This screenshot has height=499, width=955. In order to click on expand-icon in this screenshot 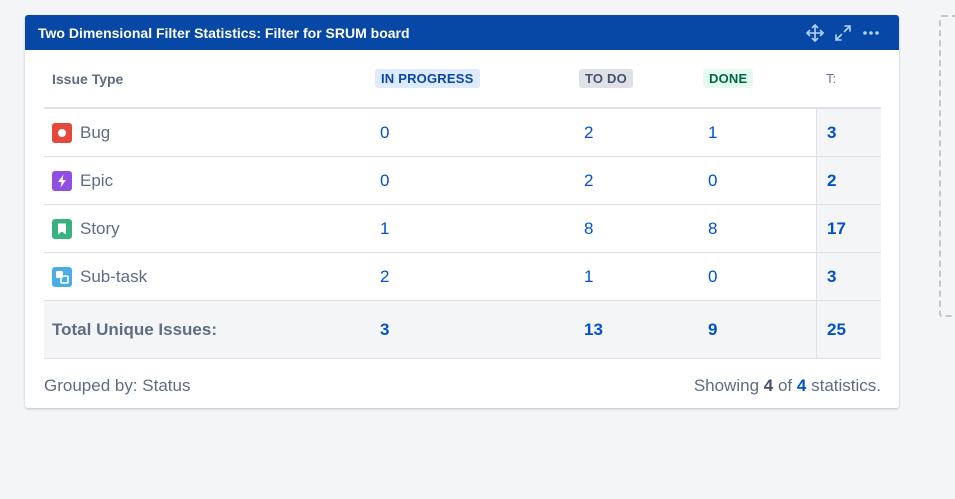, I will do `click(843, 33)`.